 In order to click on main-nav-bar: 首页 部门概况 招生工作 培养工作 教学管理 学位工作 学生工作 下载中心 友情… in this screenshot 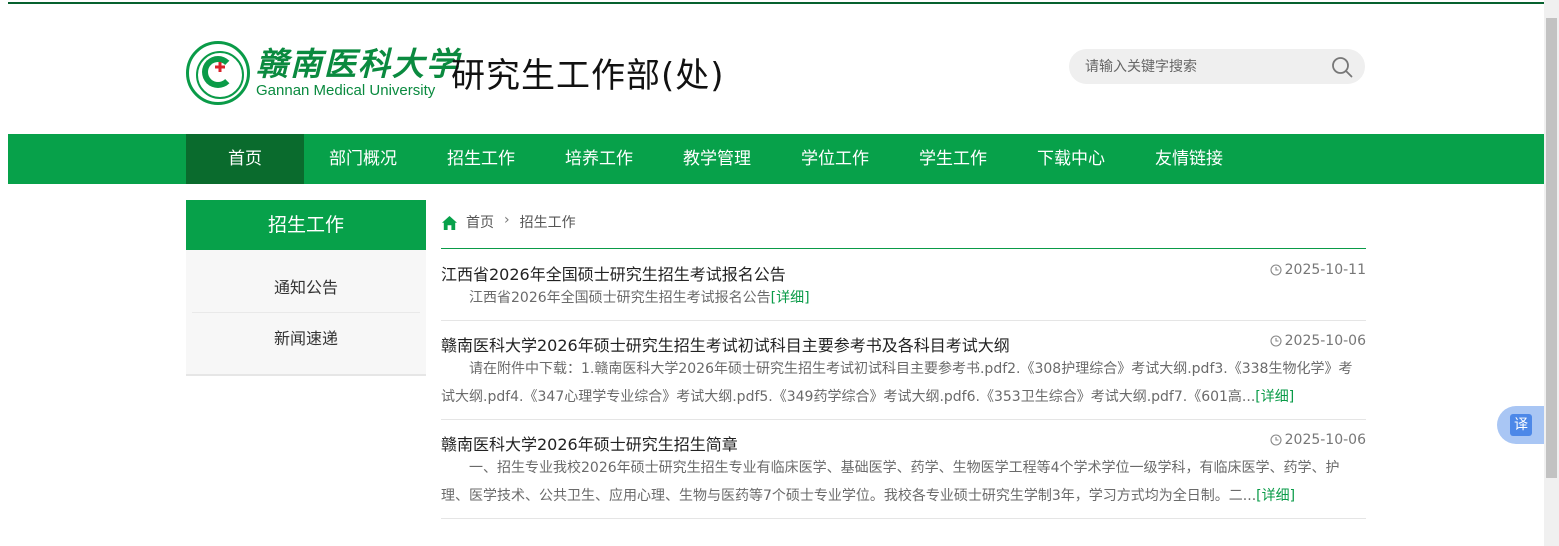, I will do `click(776, 159)`.